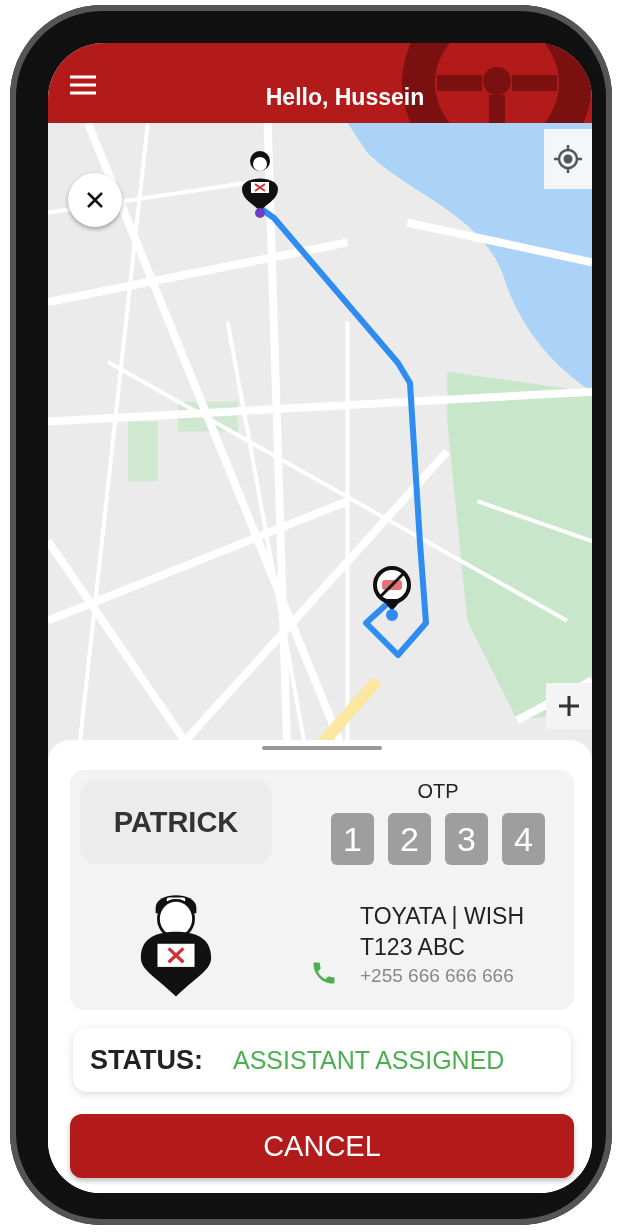 This screenshot has height=1232, width=621. I want to click on plus-icon, so click(569, 706).